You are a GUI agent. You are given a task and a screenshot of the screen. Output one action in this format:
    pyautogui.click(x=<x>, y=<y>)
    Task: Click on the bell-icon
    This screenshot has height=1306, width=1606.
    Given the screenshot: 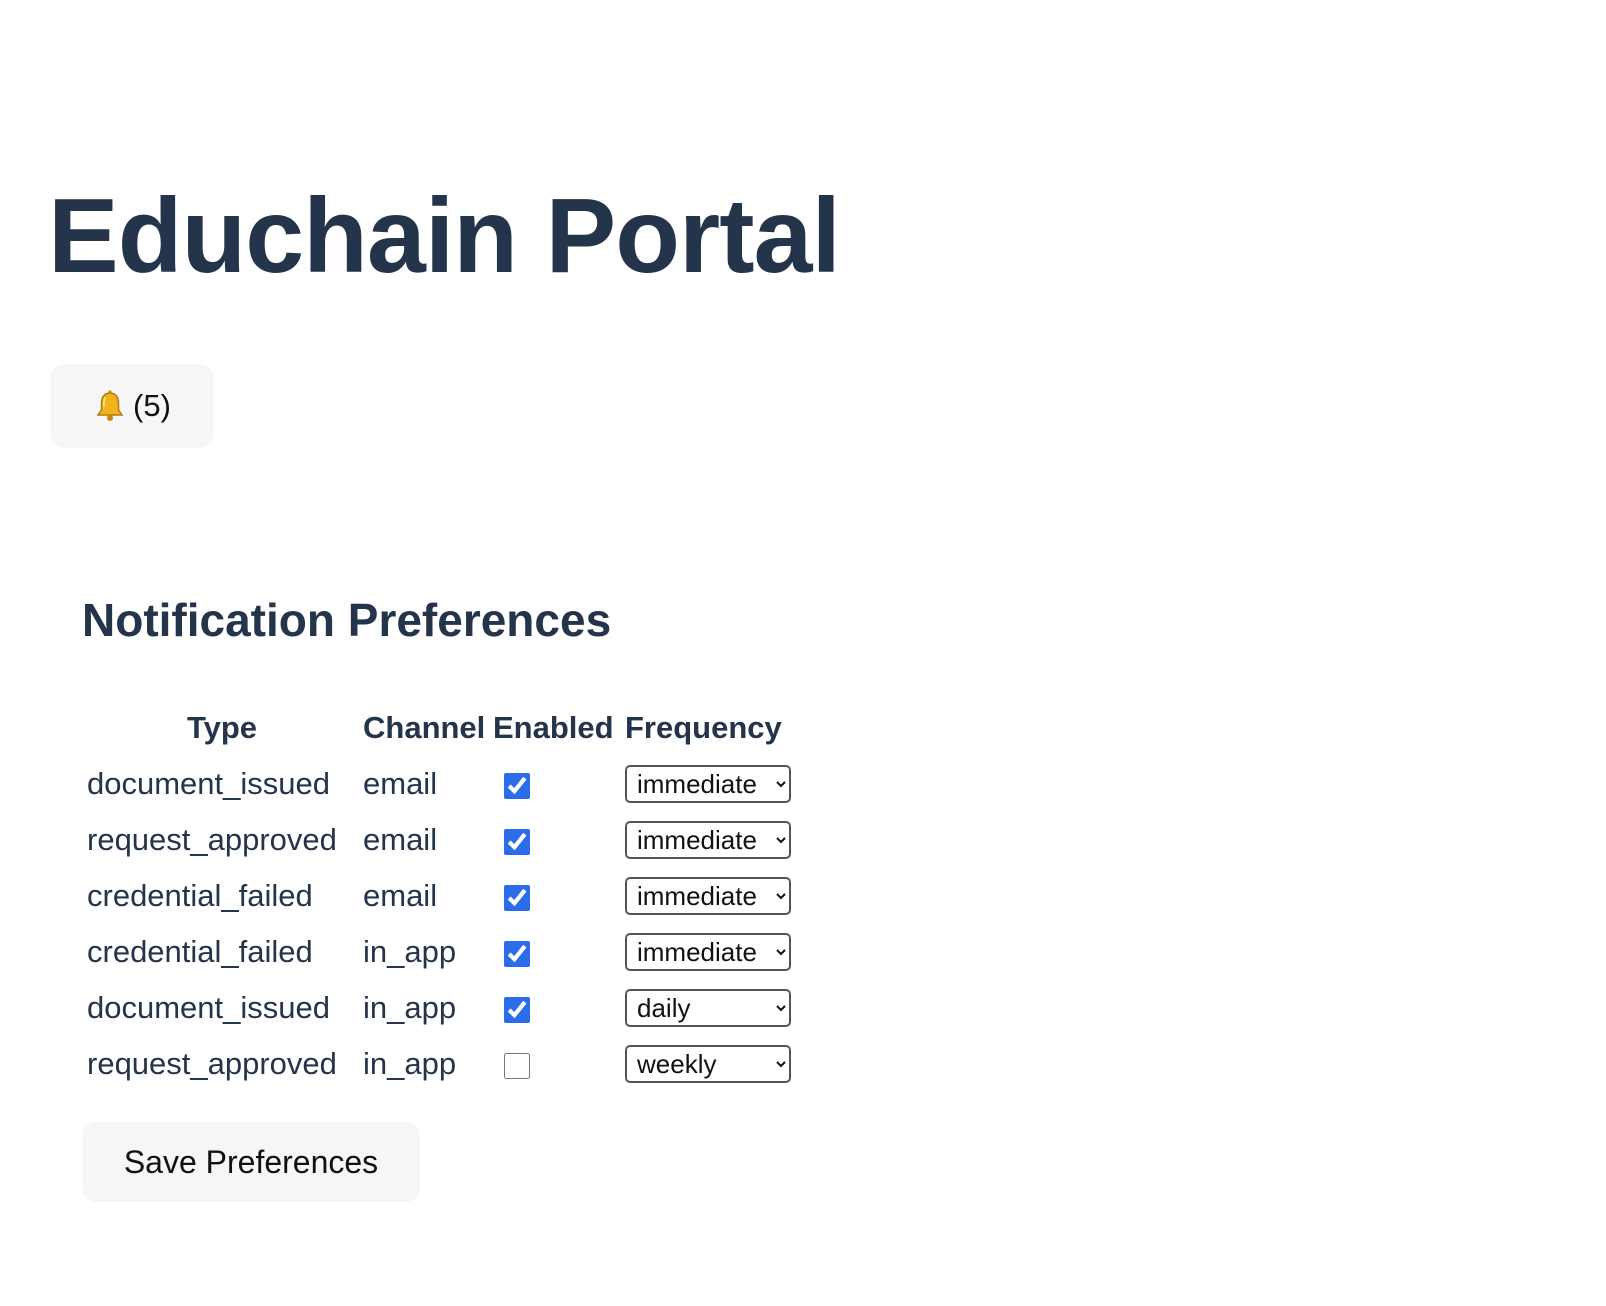 What is the action you would take?
    pyautogui.click(x=110, y=406)
    